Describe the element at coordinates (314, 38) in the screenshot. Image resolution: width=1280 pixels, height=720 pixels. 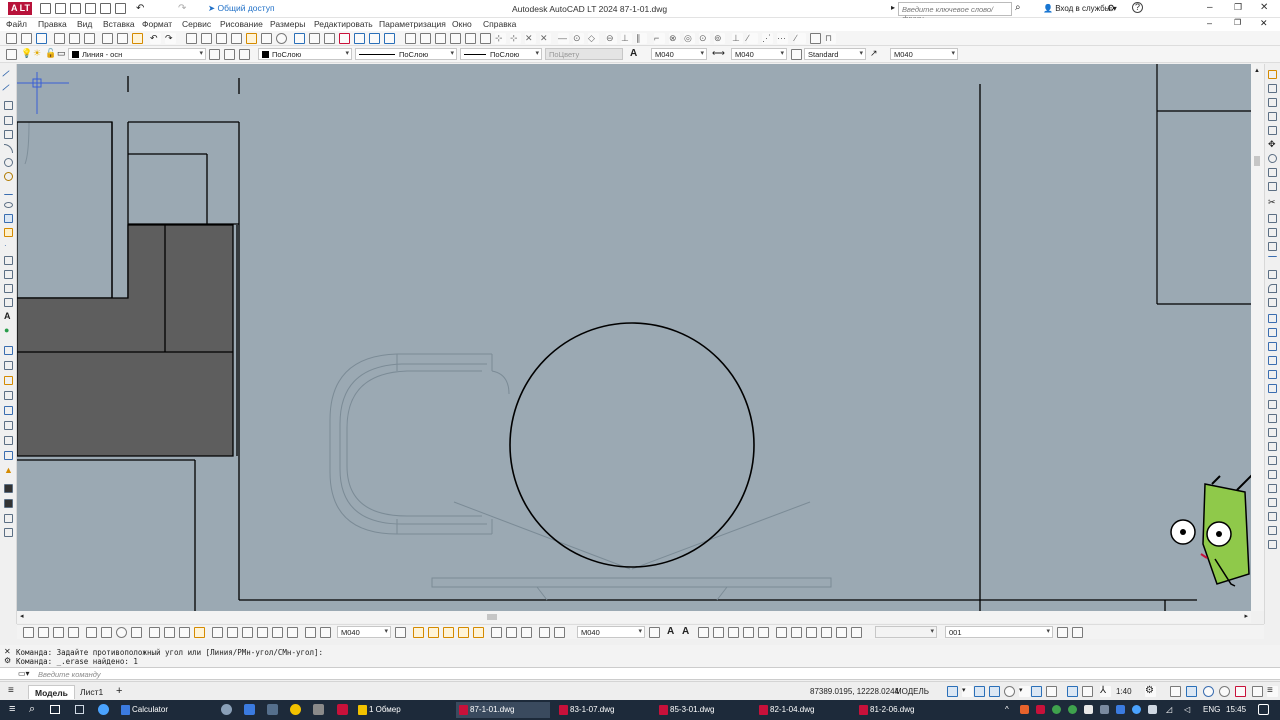
I see `sheet-set-icon` at that location.